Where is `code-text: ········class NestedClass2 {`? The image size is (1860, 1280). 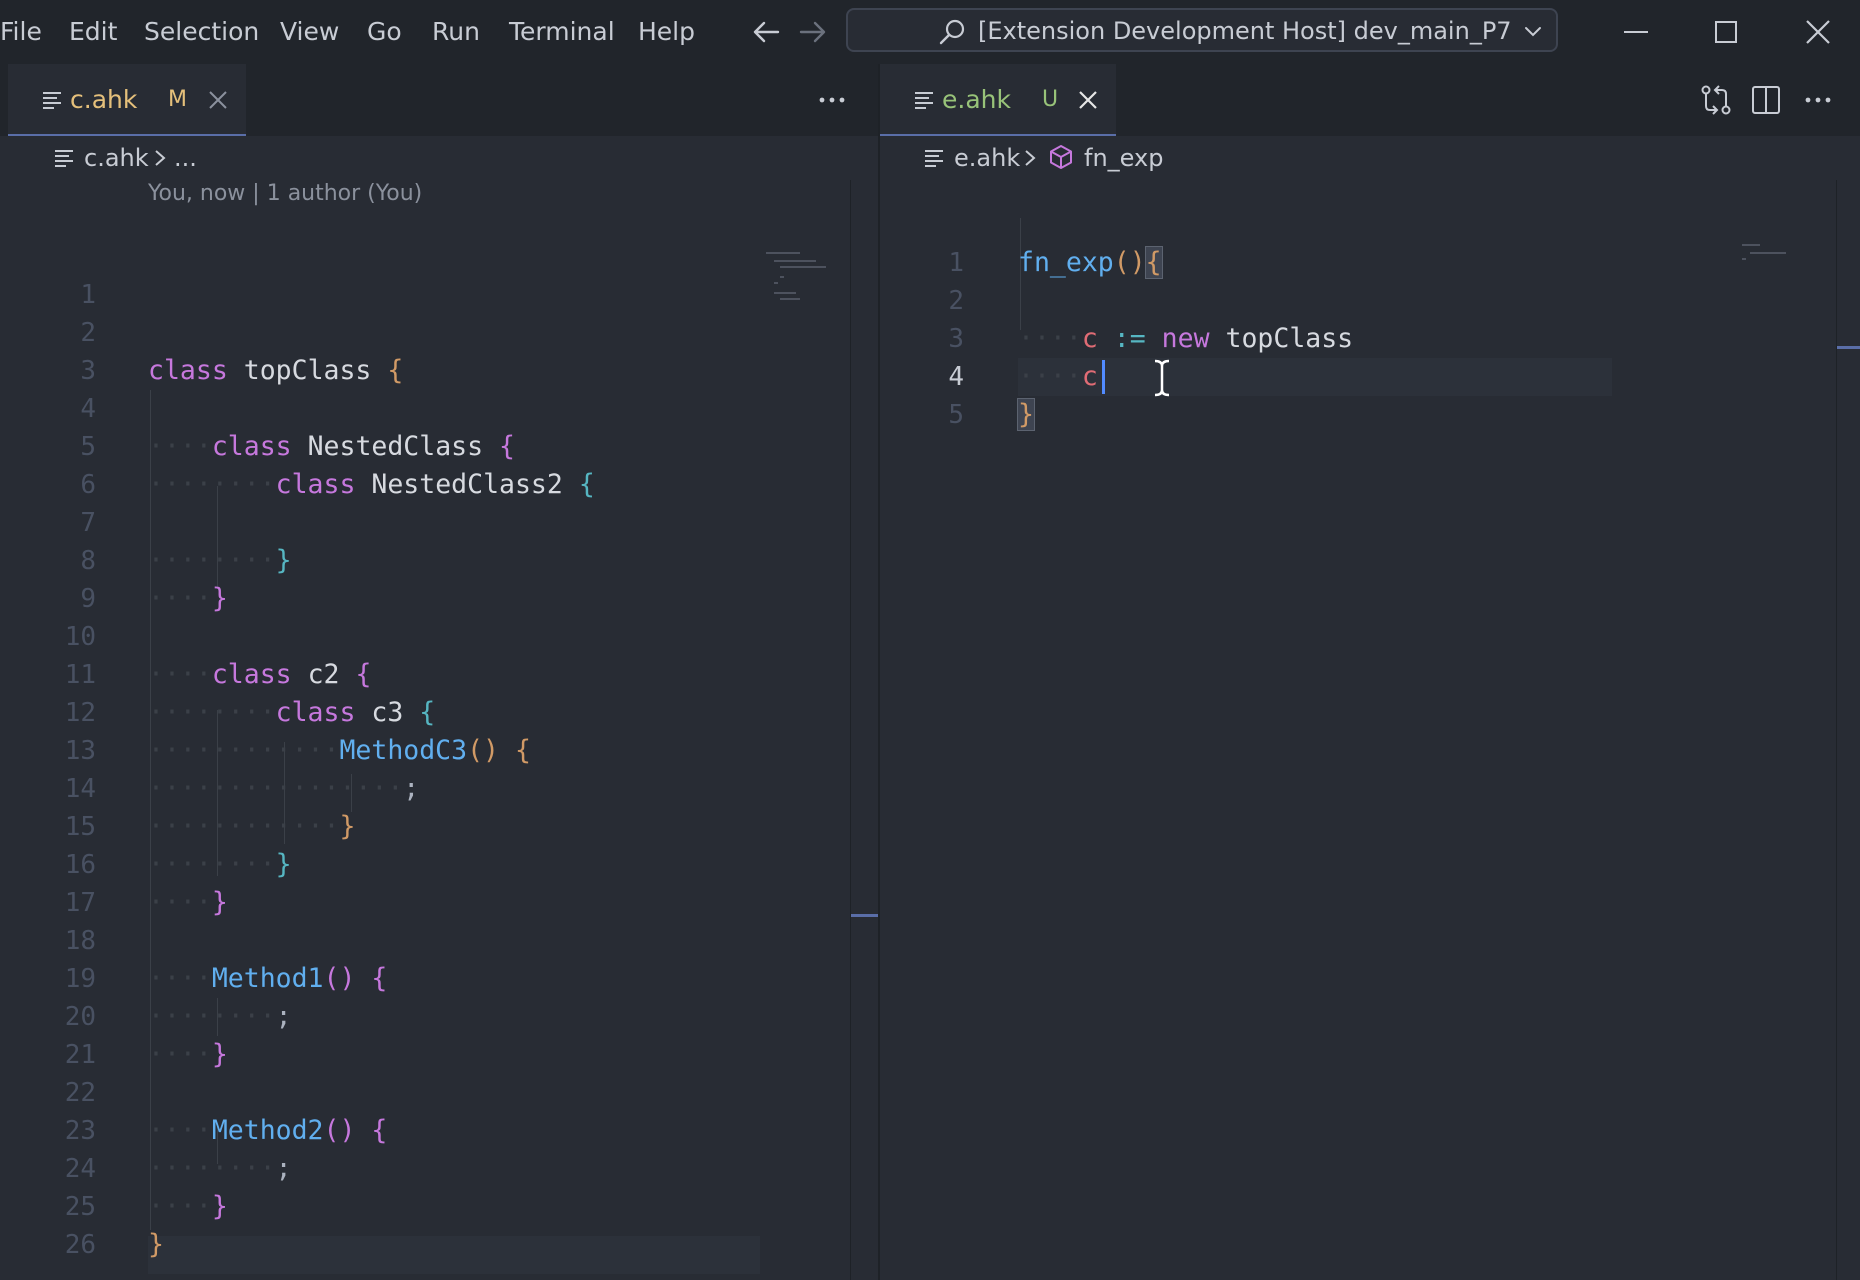
code-text: ········class NestedClass2 { is located at coordinates (371, 484).